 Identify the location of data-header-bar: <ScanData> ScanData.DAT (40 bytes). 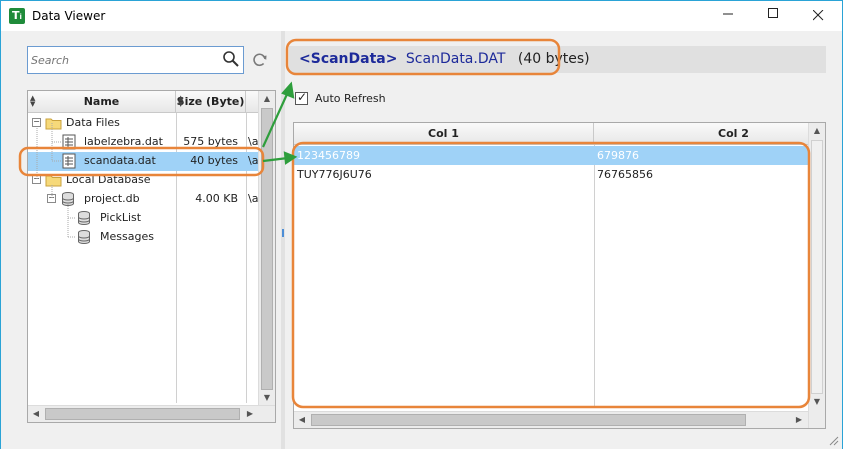
(557, 59).